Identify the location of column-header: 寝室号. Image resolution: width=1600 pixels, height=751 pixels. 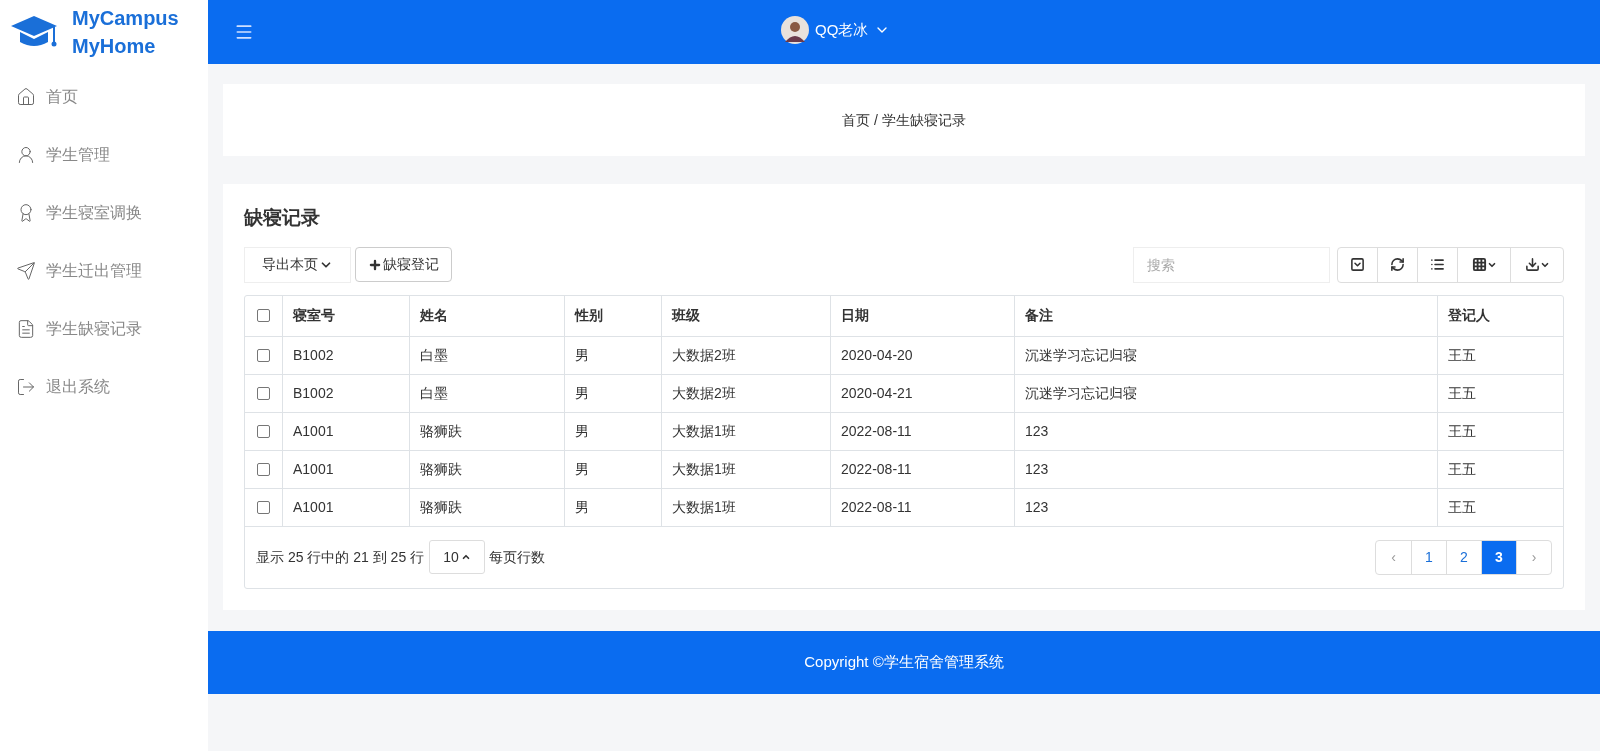
(314, 315).